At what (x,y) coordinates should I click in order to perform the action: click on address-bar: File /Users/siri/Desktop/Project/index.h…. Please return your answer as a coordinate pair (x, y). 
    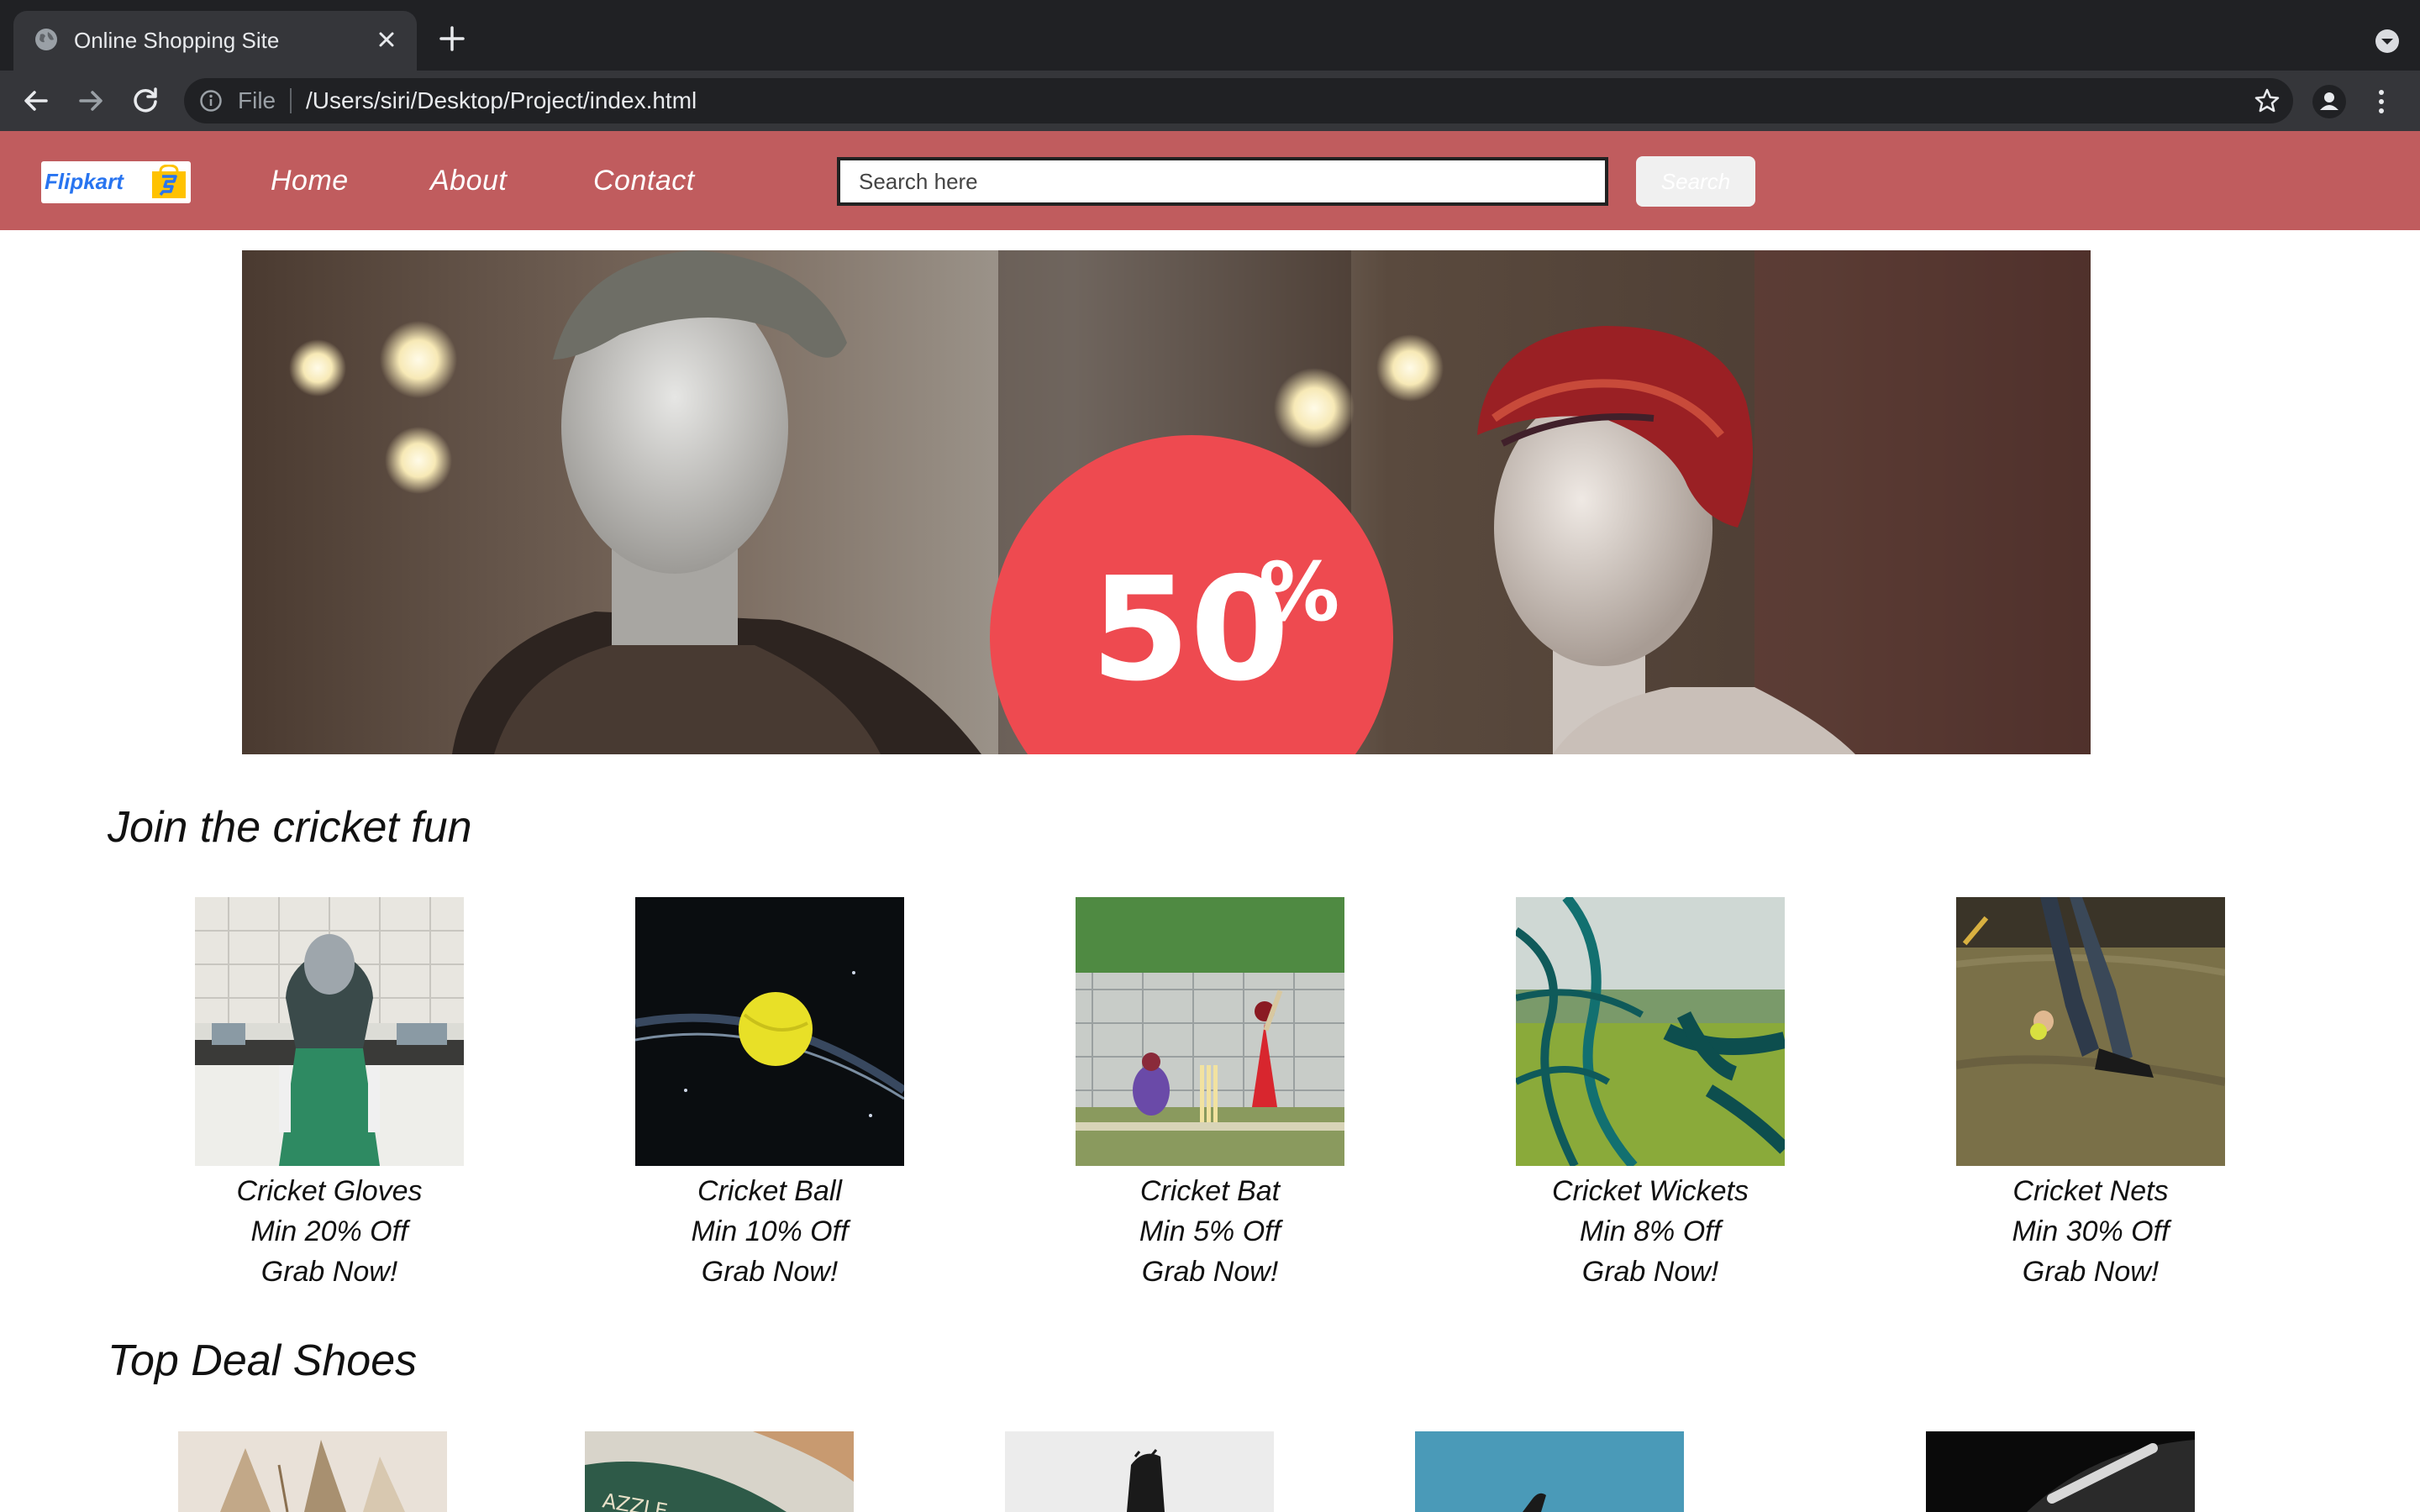
    Looking at the image, I should click on (1238, 100).